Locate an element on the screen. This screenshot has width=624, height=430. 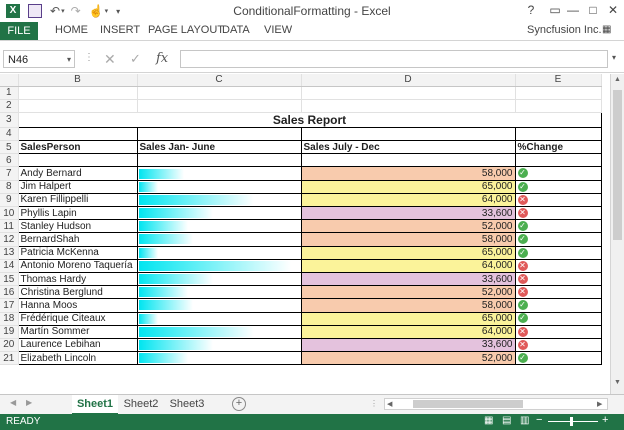
zoom-in-icon: + is located at coordinates (605, 420).